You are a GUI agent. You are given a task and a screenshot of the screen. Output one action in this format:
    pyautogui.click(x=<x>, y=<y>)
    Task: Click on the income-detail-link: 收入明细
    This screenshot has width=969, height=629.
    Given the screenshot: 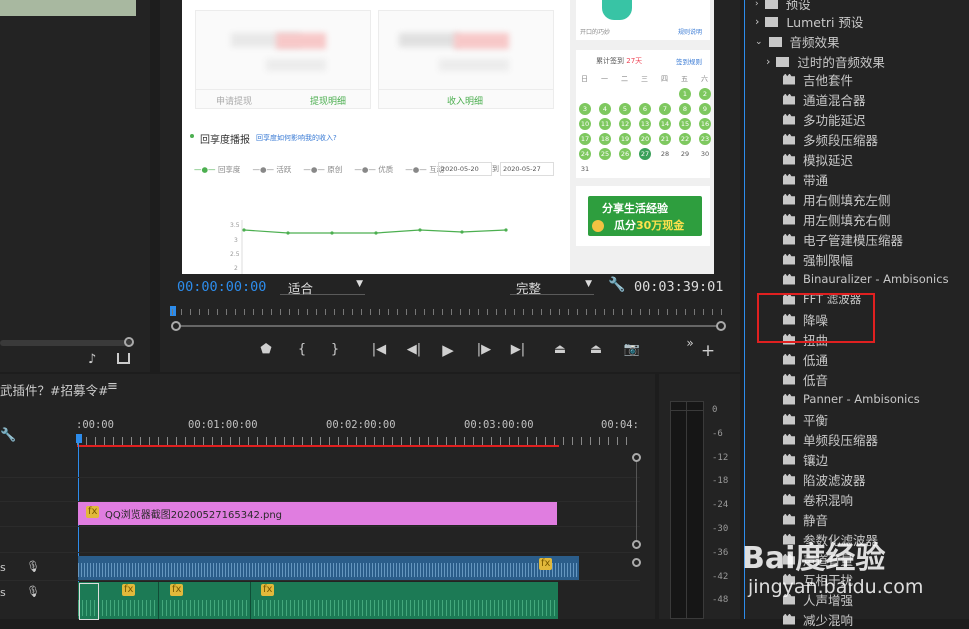 What is the action you would take?
    pyautogui.click(x=465, y=100)
    